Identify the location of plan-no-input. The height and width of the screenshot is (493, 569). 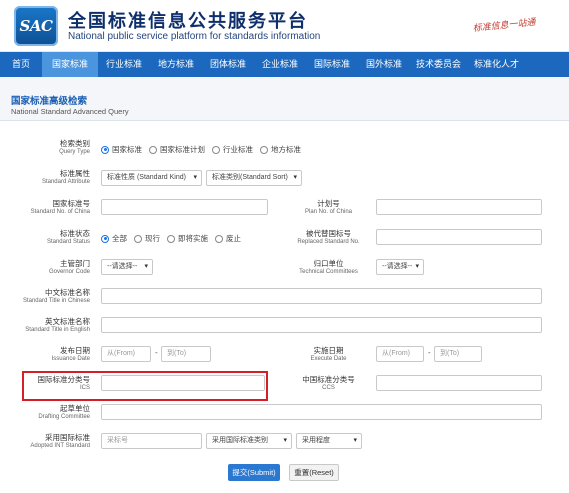
(459, 207).